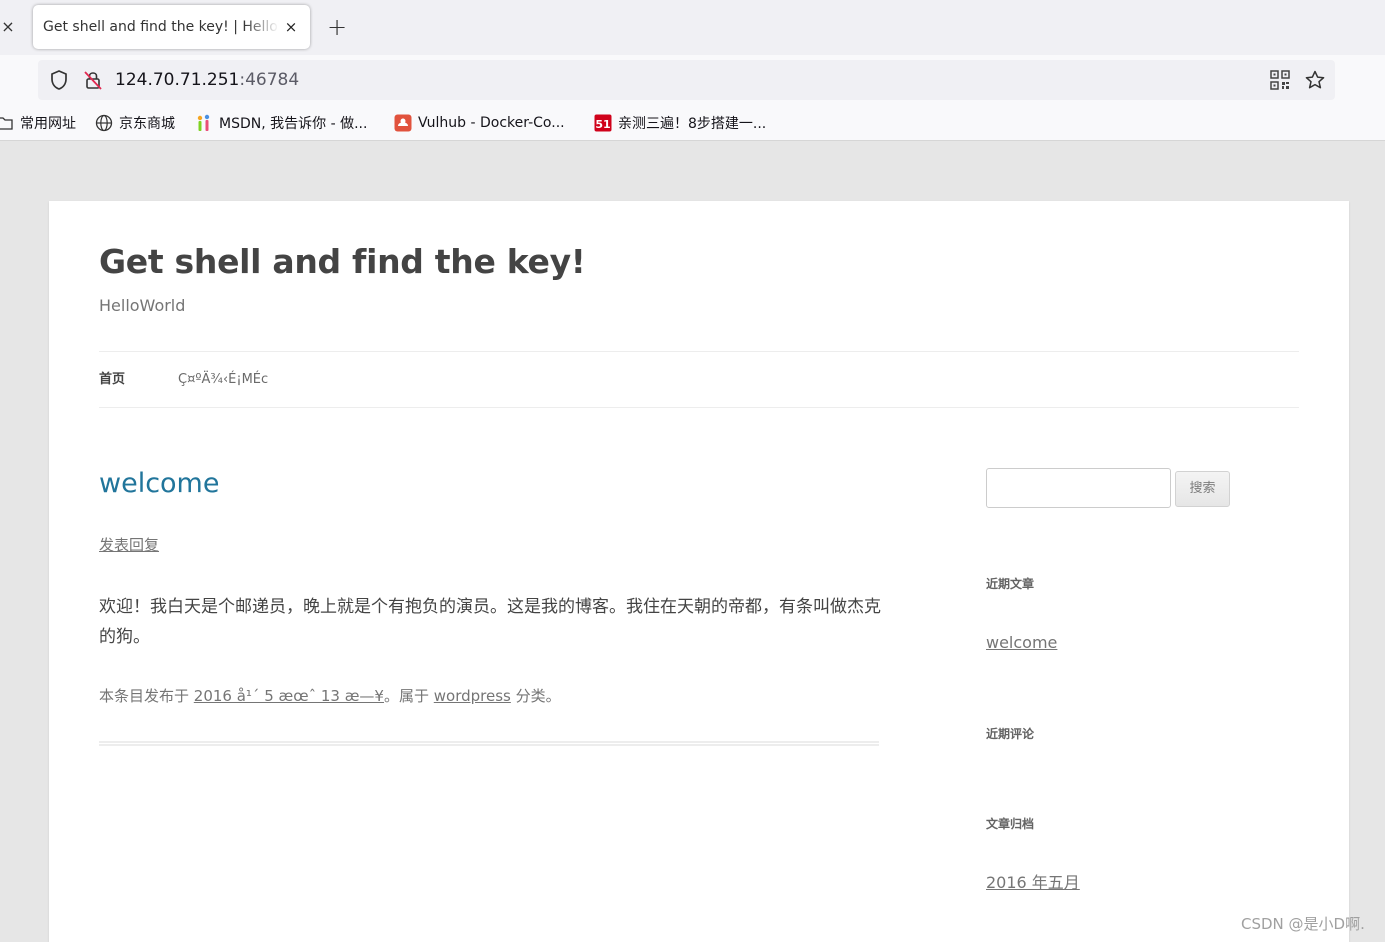 The width and height of the screenshot is (1385, 942). Describe the element at coordinates (159, 484) in the screenshot. I see `post-title-link: welcome` at that location.